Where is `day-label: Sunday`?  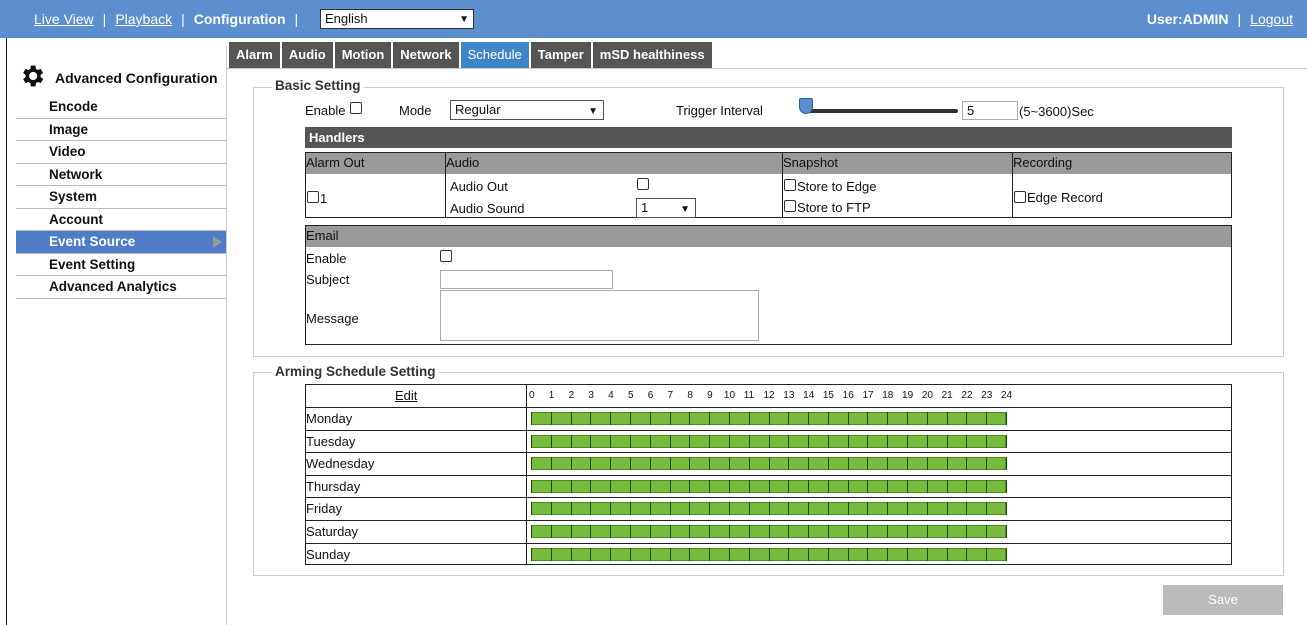 day-label: Sunday is located at coordinates (328, 554).